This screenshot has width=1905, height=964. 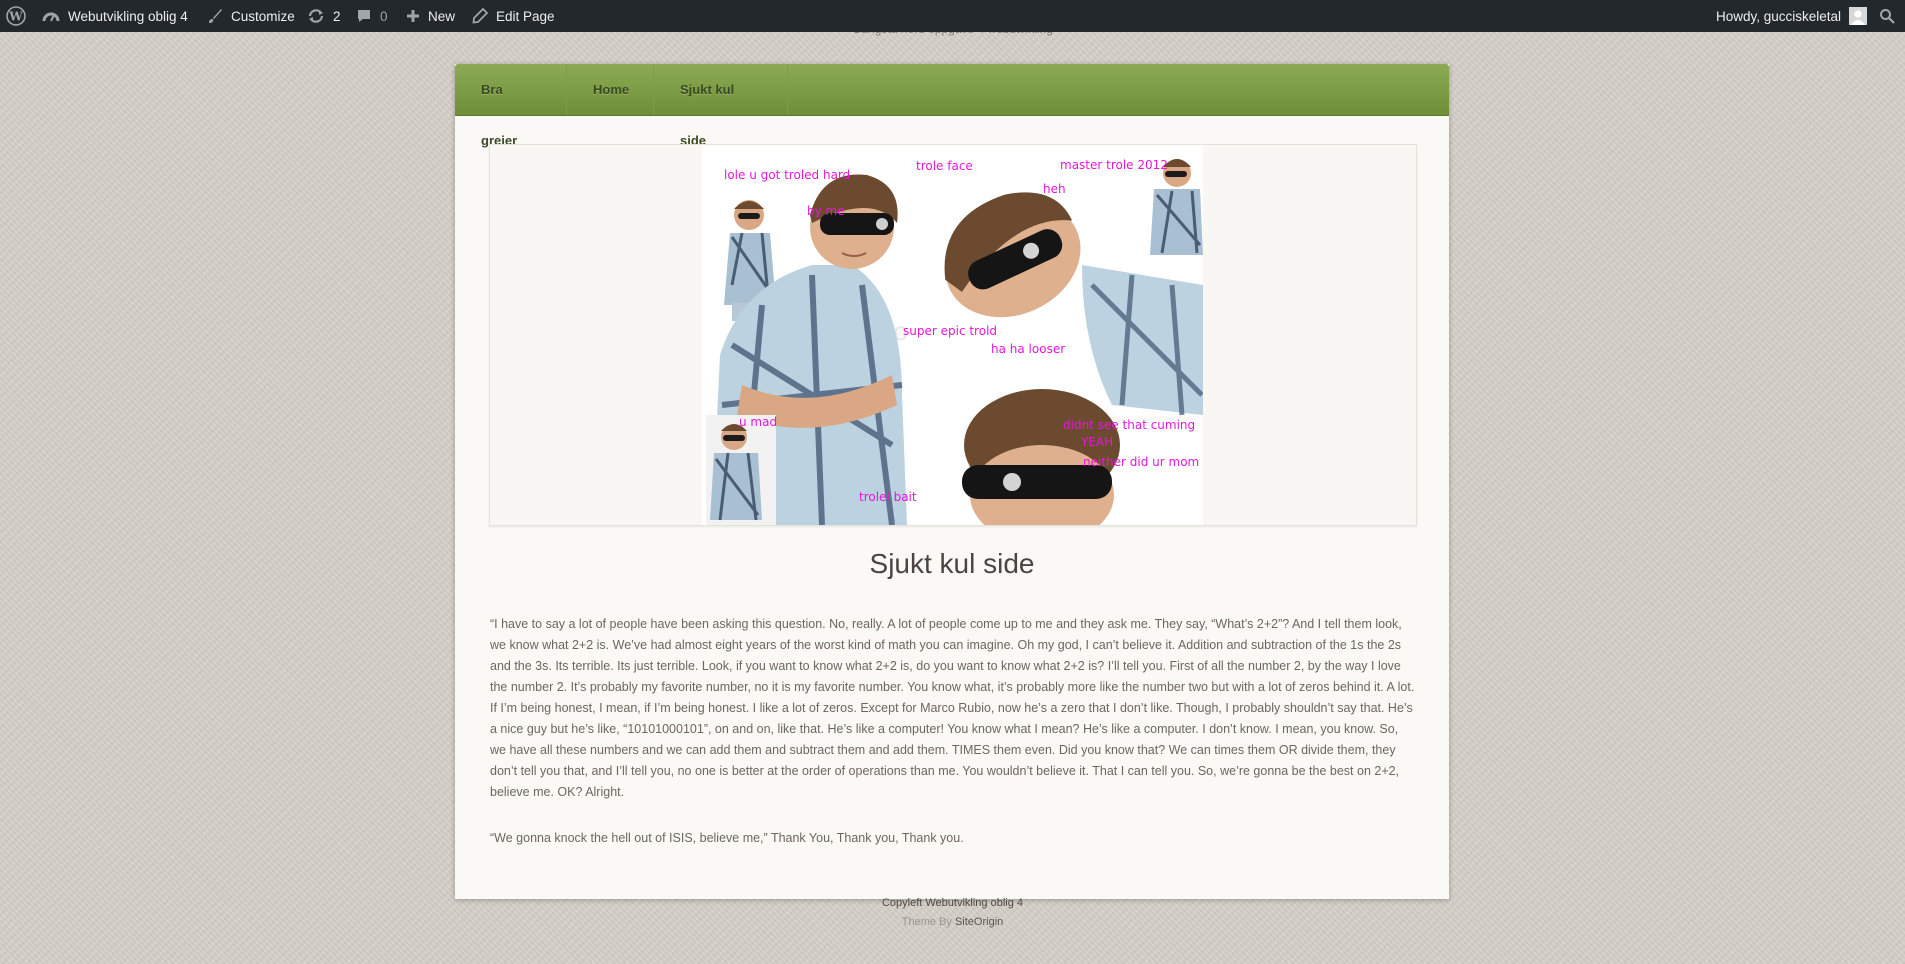 I want to click on pencil-icon, so click(x=480, y=16).